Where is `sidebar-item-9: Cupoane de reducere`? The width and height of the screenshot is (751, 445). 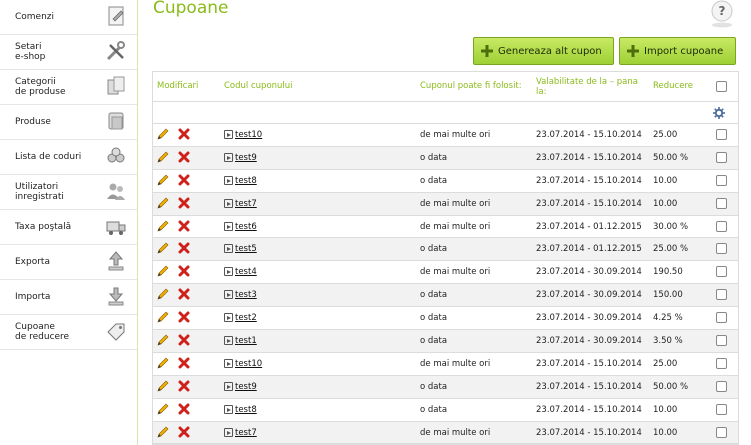
sidebar-item-9: Cupoane de reducere is located at coordinates (68, 332).